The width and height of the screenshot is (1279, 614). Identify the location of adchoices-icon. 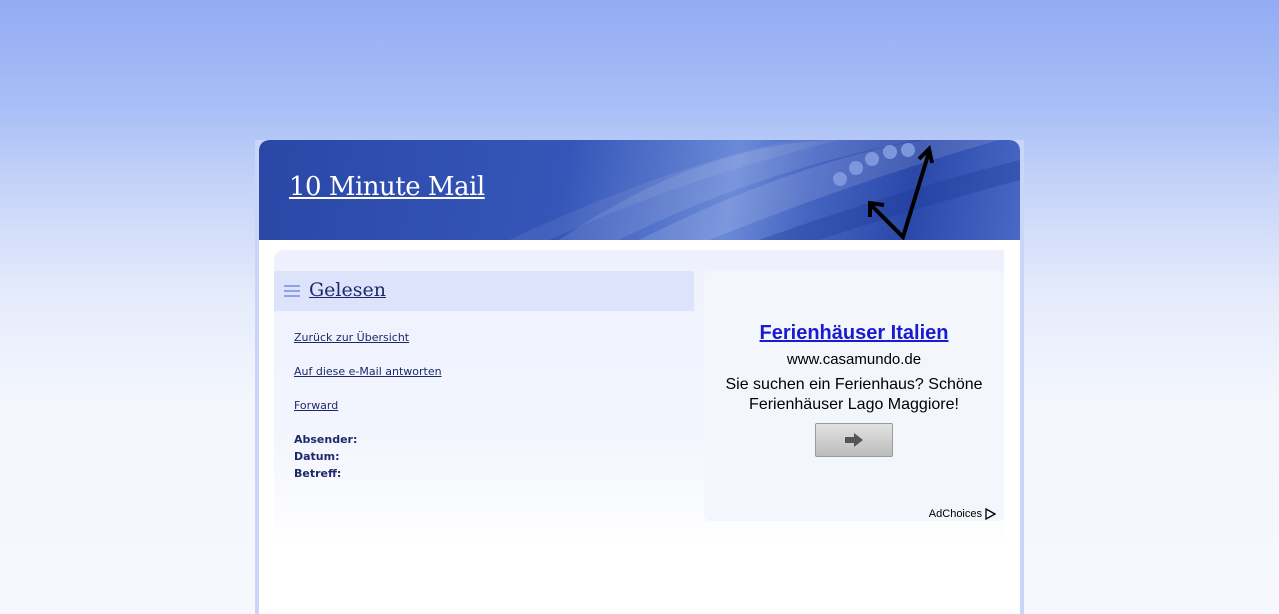
(990, 514).